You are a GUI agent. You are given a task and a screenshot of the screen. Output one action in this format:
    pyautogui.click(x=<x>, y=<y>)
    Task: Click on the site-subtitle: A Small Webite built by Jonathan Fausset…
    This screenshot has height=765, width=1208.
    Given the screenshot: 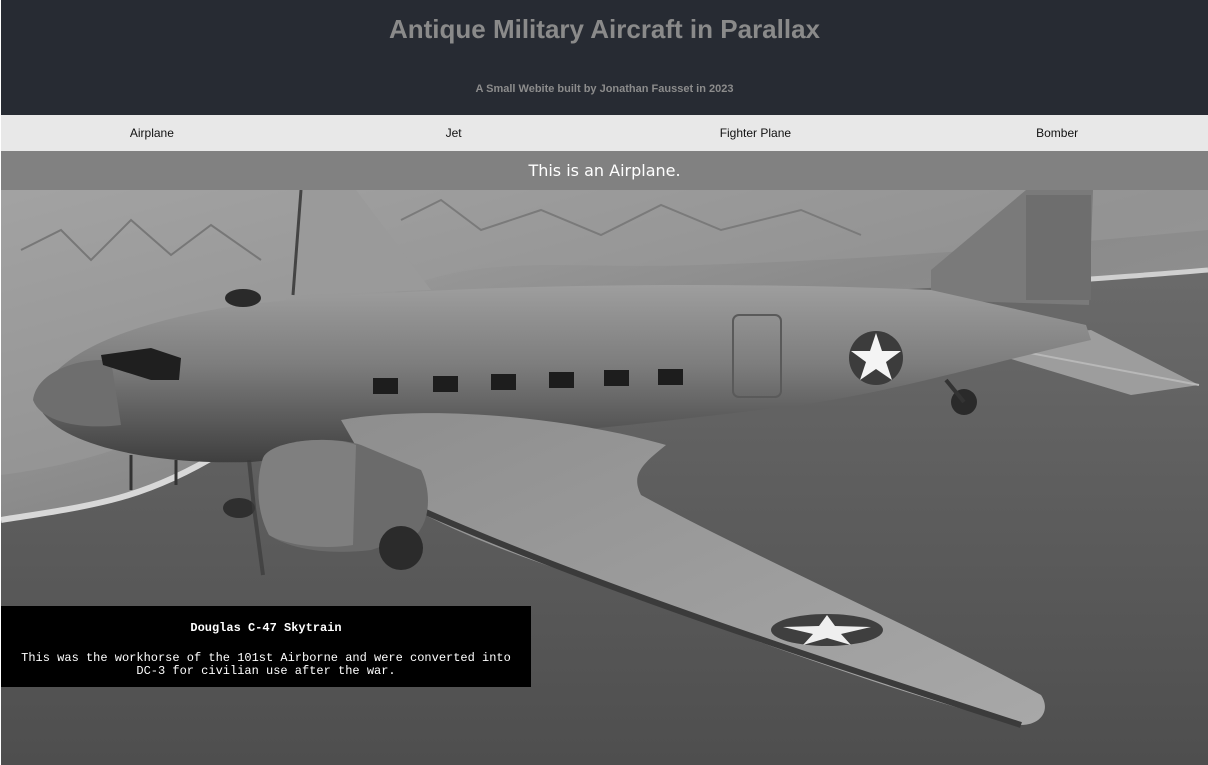 What is the action you would take?
    pyautogui.click(x=604, y=89)
    